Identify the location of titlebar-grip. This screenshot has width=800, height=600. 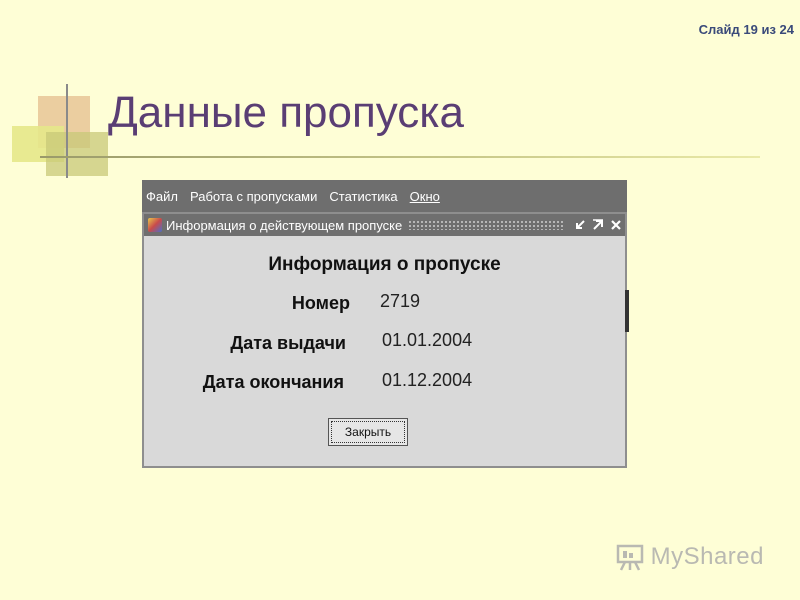
(486, 225).